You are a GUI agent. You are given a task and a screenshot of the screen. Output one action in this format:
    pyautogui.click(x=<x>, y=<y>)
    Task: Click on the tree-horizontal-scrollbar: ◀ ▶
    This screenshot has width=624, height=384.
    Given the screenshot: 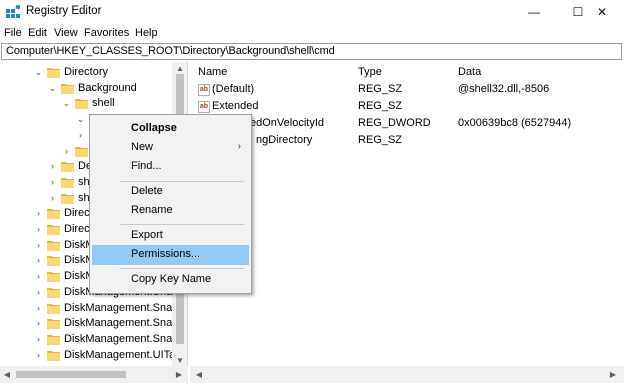 What is the action you would take?
    pyautogui.click(x=94, y=374)
    